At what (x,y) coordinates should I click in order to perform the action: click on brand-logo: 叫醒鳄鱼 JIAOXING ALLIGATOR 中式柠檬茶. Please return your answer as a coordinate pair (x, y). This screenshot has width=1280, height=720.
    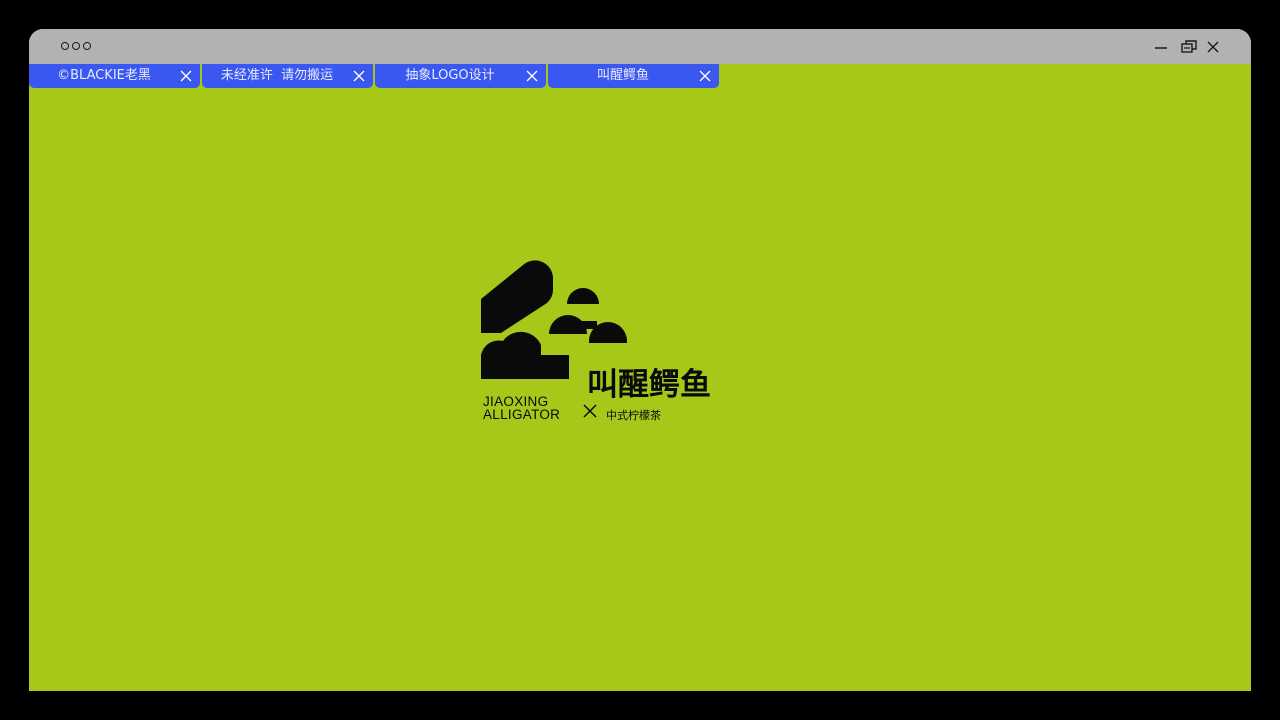
    Looking at the image, I should click on (636, 344).